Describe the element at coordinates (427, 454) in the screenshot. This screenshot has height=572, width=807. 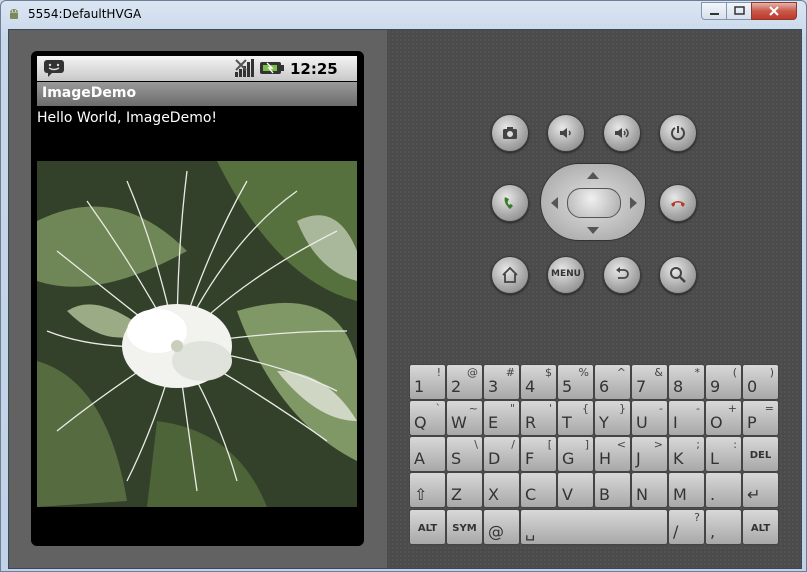
I see `key-a: A` at that location.